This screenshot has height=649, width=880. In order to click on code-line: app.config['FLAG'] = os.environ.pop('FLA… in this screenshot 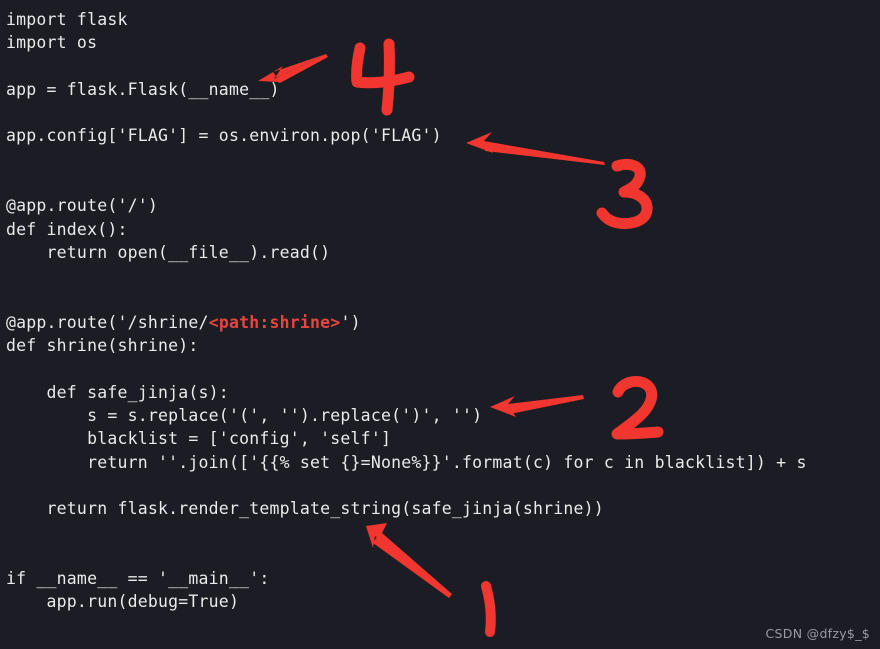, I will do `click(224, 136)`.